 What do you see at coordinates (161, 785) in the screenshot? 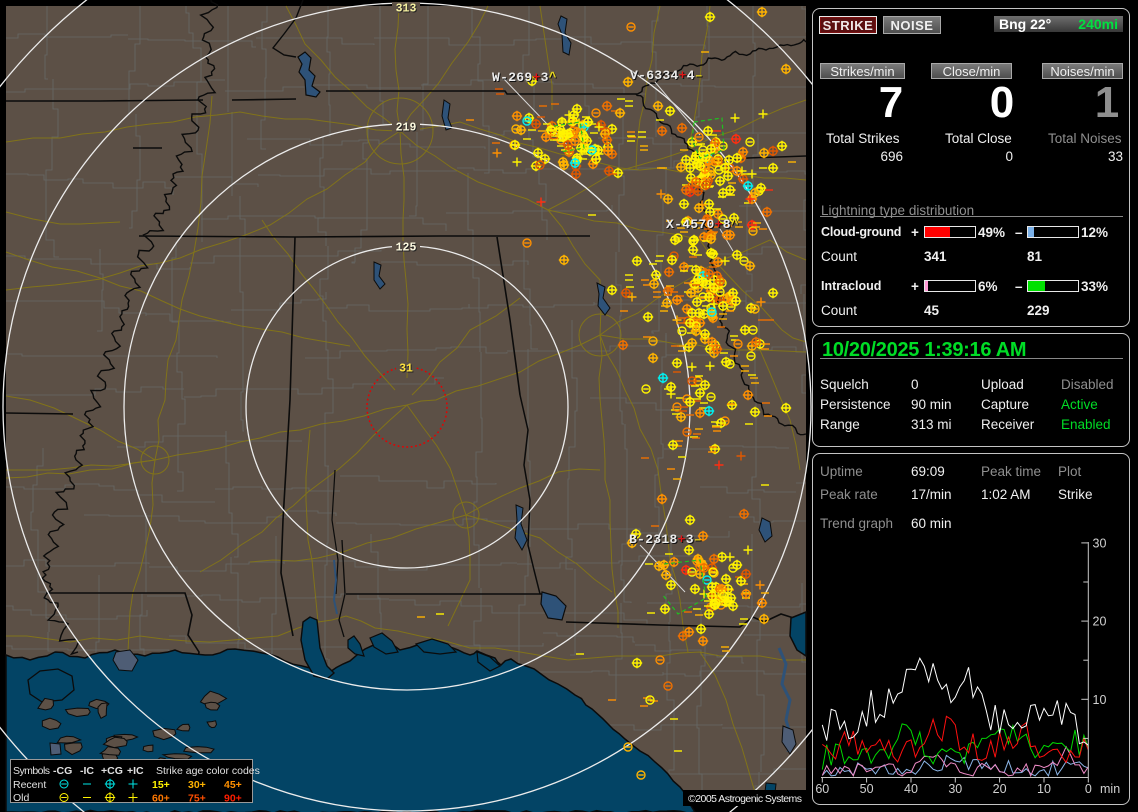
I see `svg-text: 15+` at bounding box center [161, 785].